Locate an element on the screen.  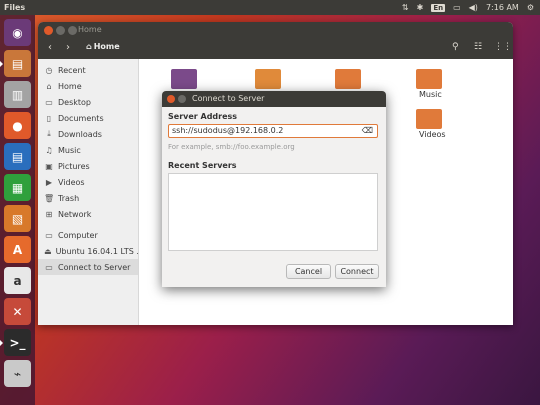
sidebar-item-music: ♫ Music is located at coordinates (88, 150).